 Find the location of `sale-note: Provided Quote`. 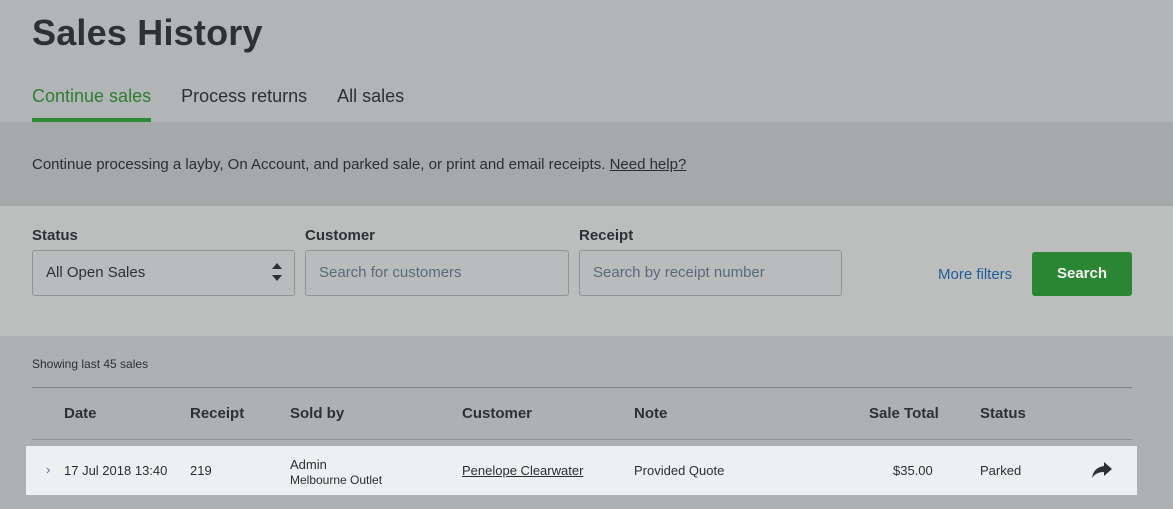

sale-note: Provided Quote is located at coordinates (679, 470).